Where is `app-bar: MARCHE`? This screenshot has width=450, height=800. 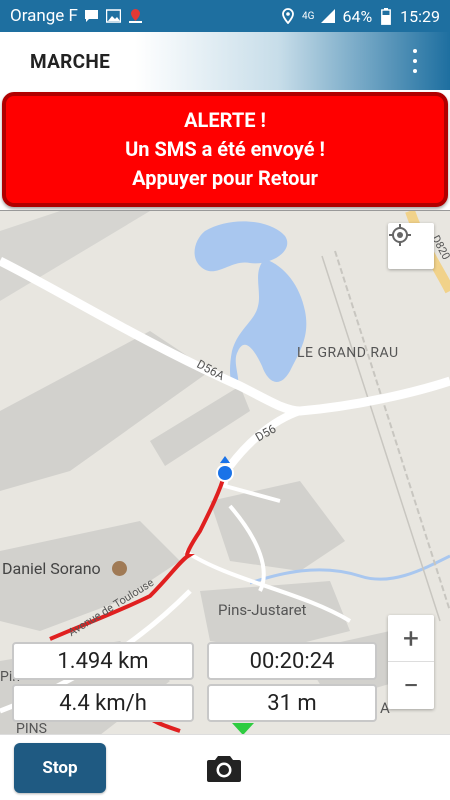
app-bar: MARCHE is located at coordinates (225, 61).